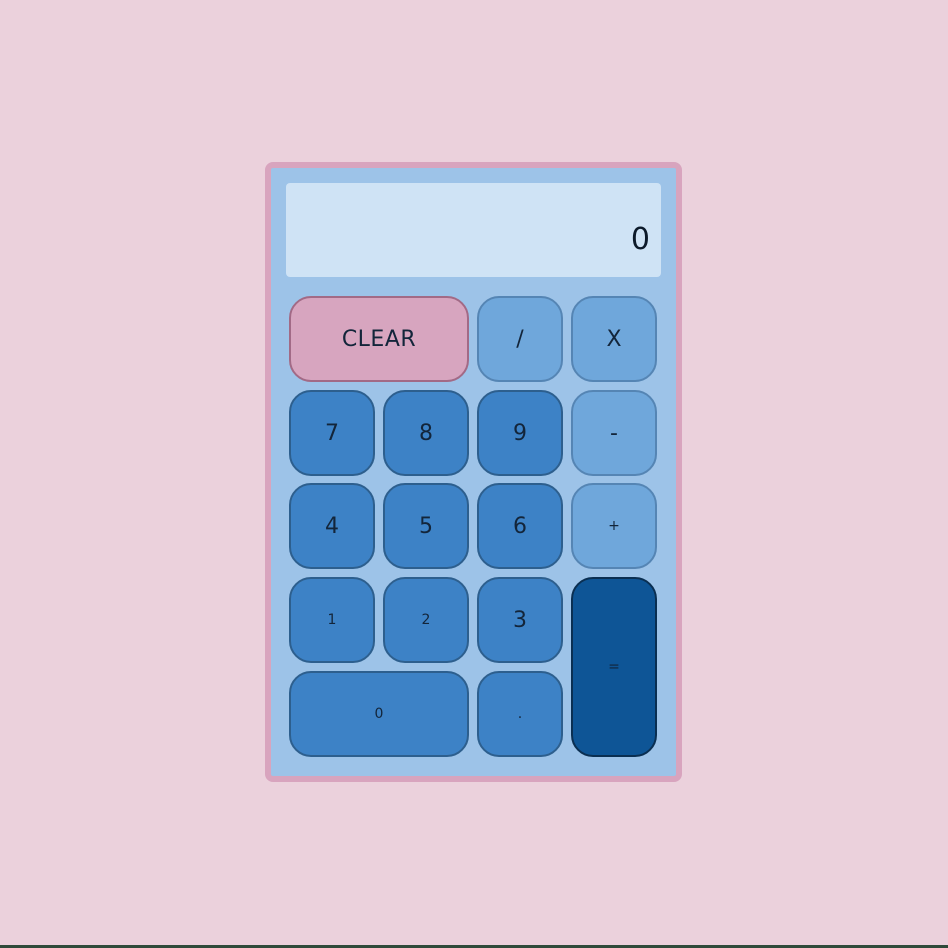 Image resolution: width=948 pixels, height=948 pixels. What do you see at coordinates (426, 433) in the screenshot?
I see `eight-button: 8` at bounding box center [426, 433].